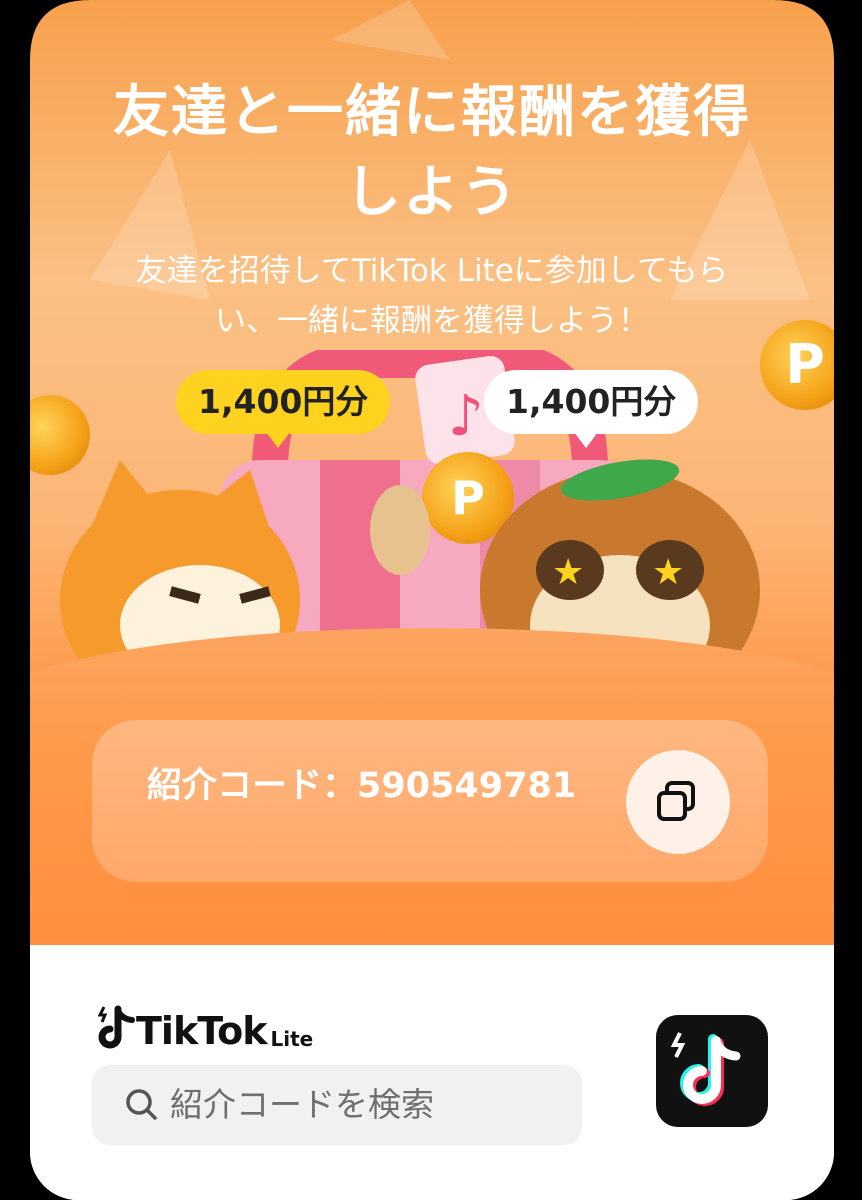  I want to click on referral-code-box: 紹介コード：590549781, so click(430, 801).